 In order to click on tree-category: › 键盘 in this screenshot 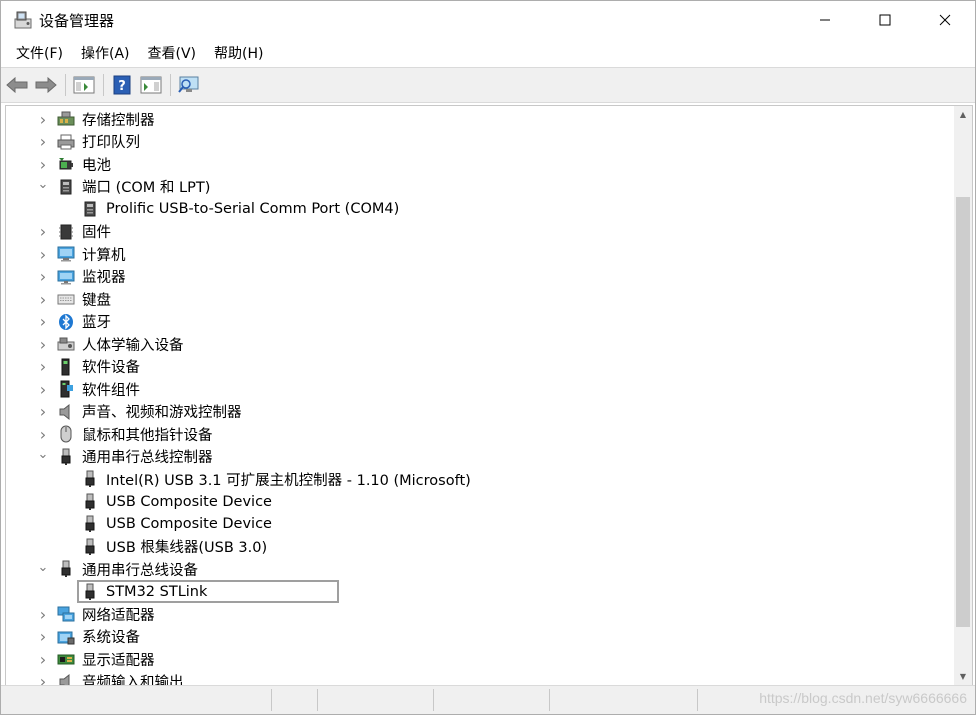, I will do `click(480, 299)`.